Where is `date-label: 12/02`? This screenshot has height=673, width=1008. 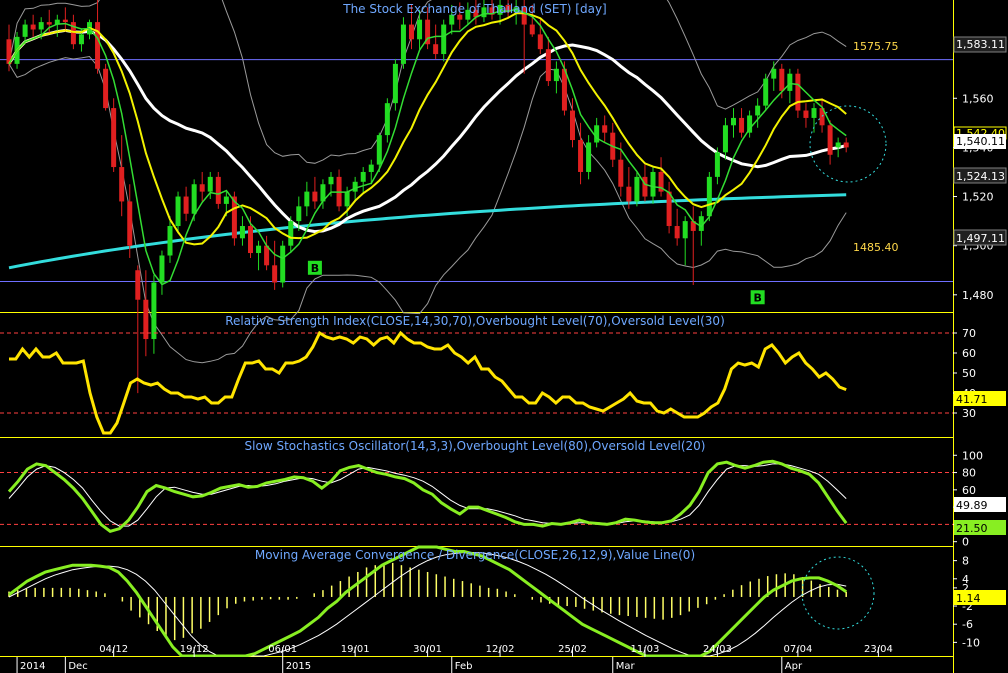
date-label: 12/02 is located at coordinates (500, 649).